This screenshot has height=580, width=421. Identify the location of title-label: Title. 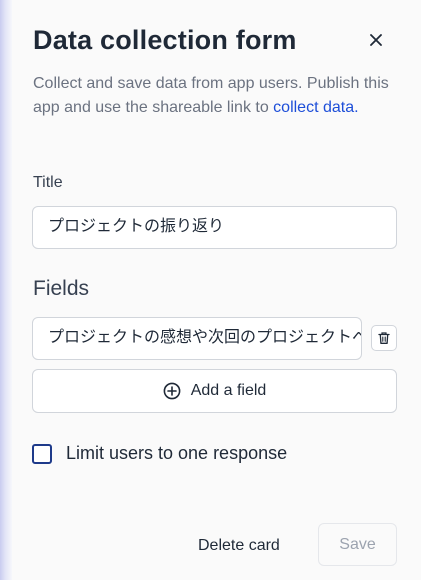
(48, 182).